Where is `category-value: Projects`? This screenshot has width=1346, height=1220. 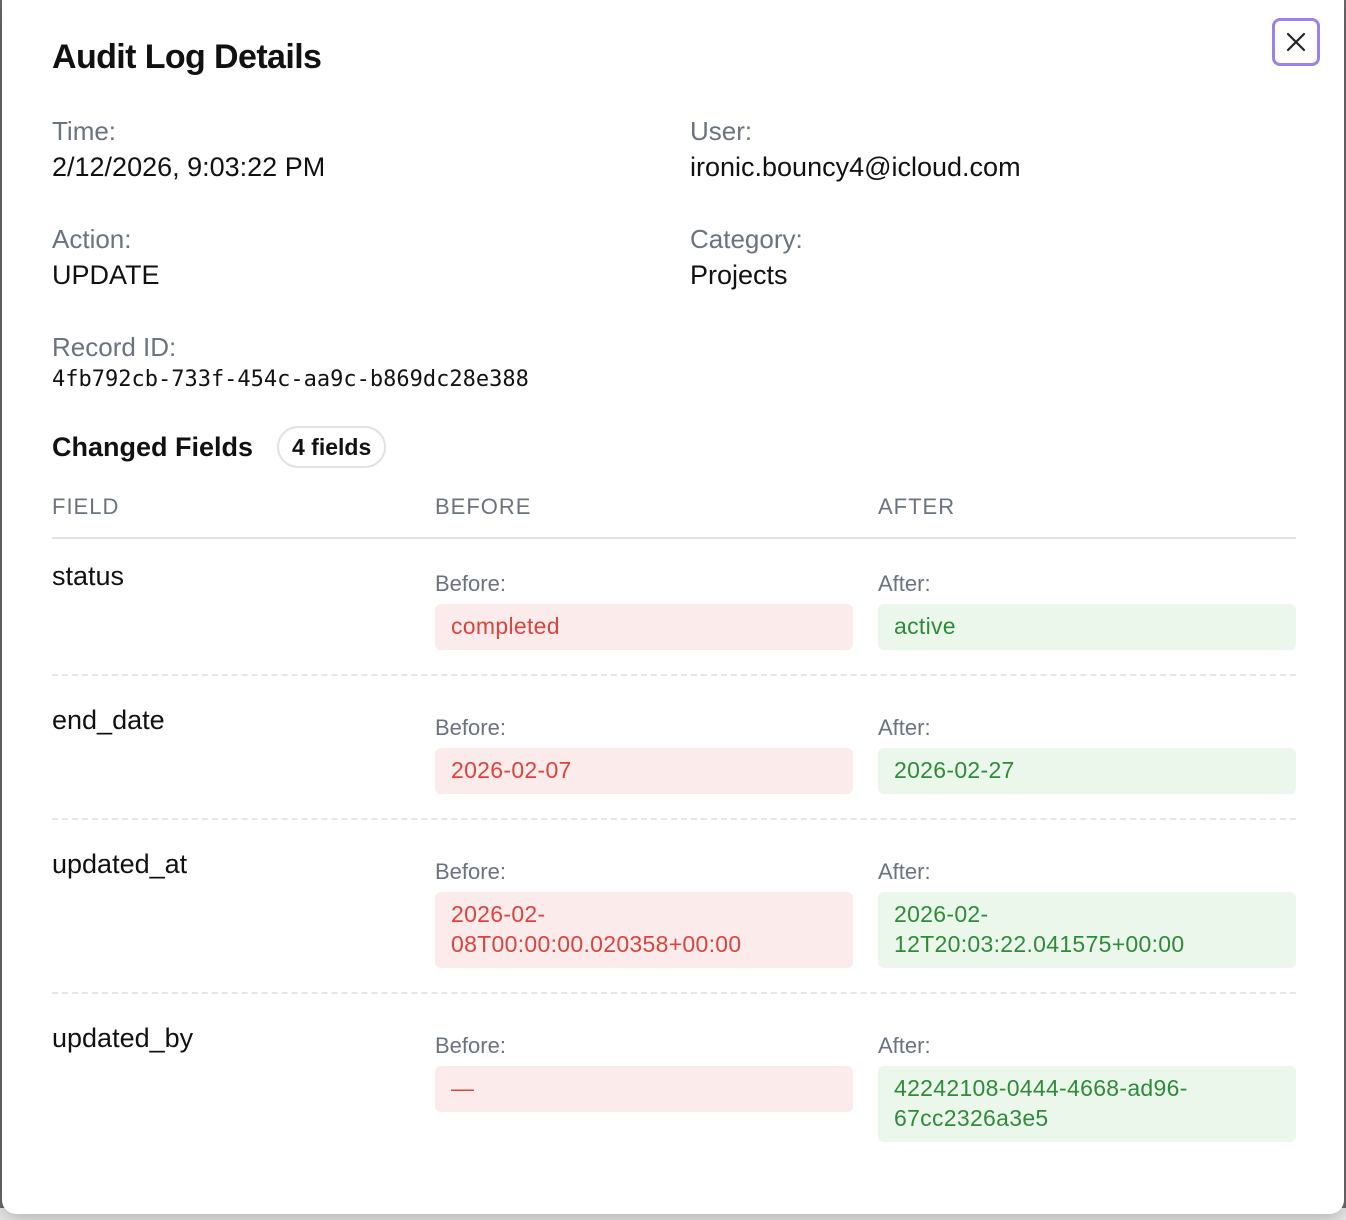
category-value: Projects is located at coordinates (739, 275).